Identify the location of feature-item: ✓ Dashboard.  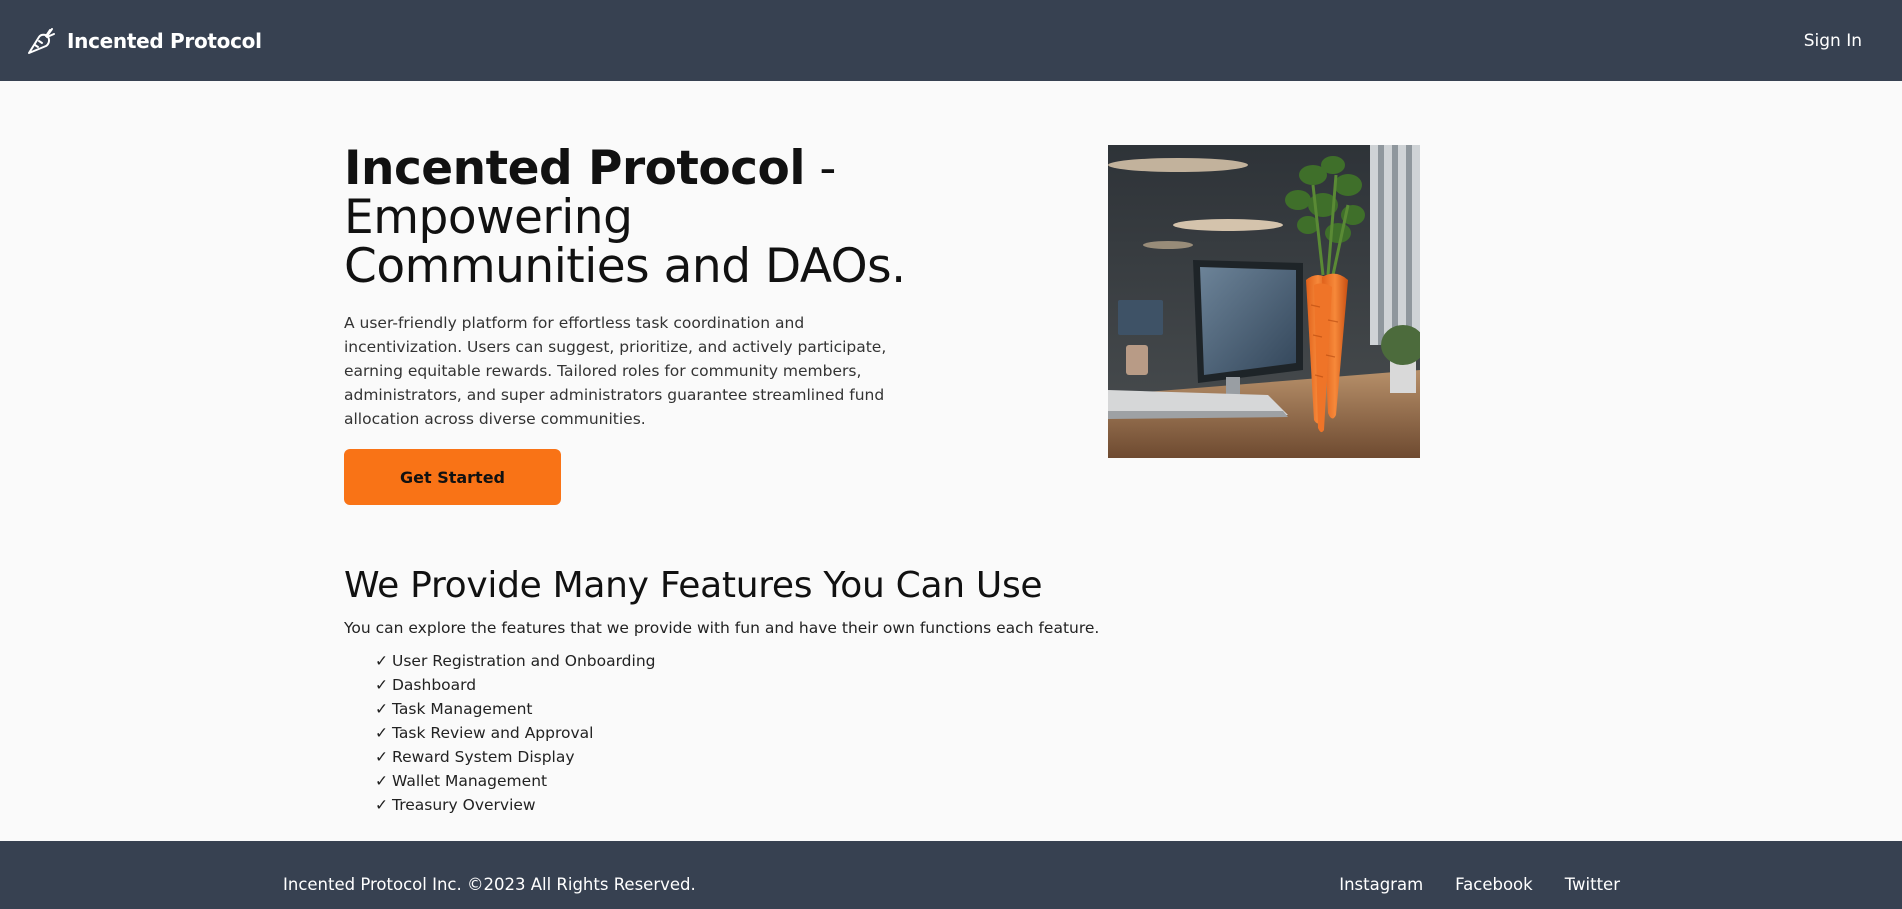
(426, 685).